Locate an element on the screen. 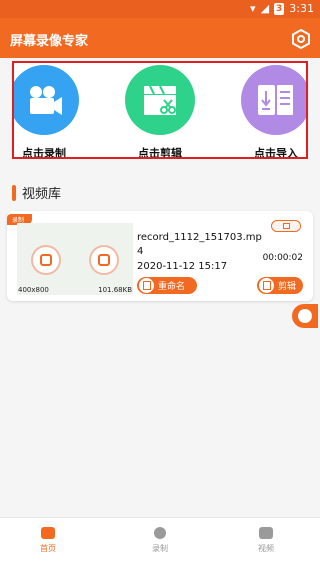 Image resolution: width=320 pixels, height=569 pixels. hexagon-settings-icon is located at coordinates (301, 39).